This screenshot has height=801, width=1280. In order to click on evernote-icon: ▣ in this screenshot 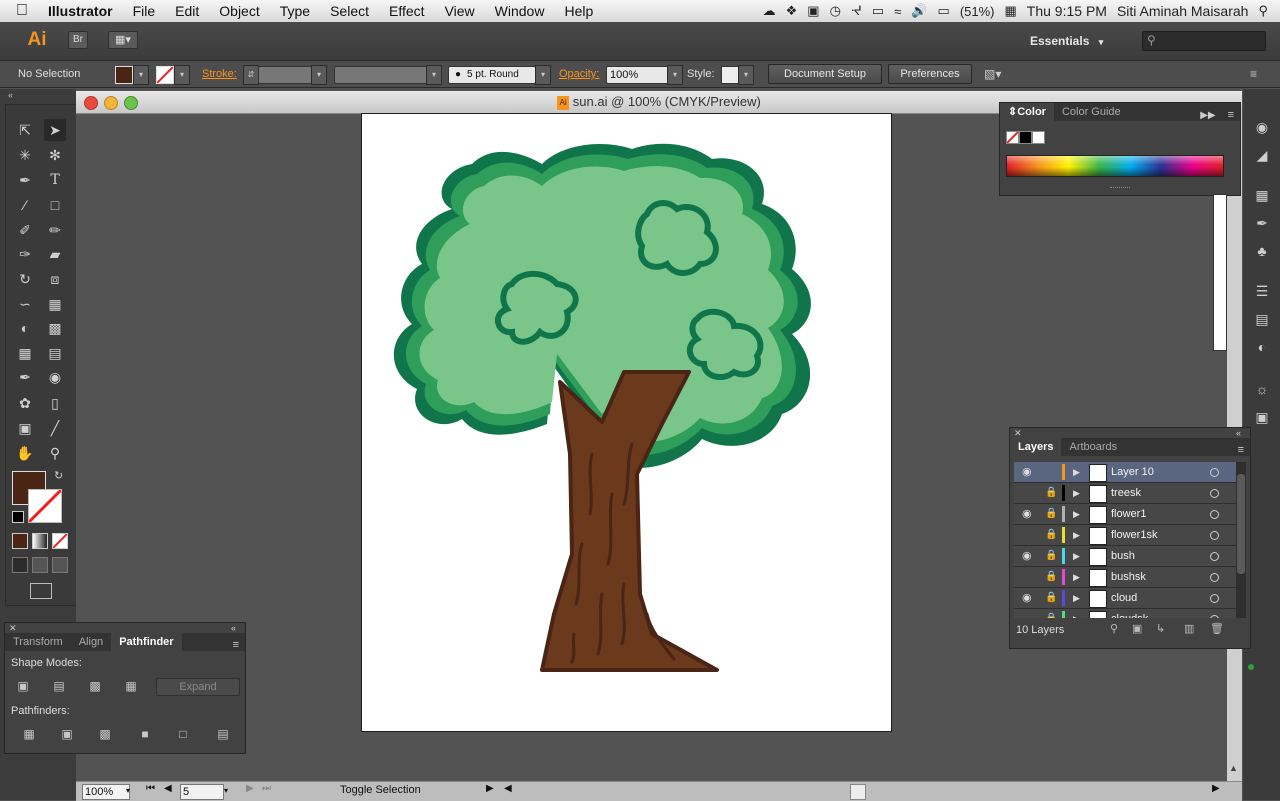, I will do `click(813, 11)`.